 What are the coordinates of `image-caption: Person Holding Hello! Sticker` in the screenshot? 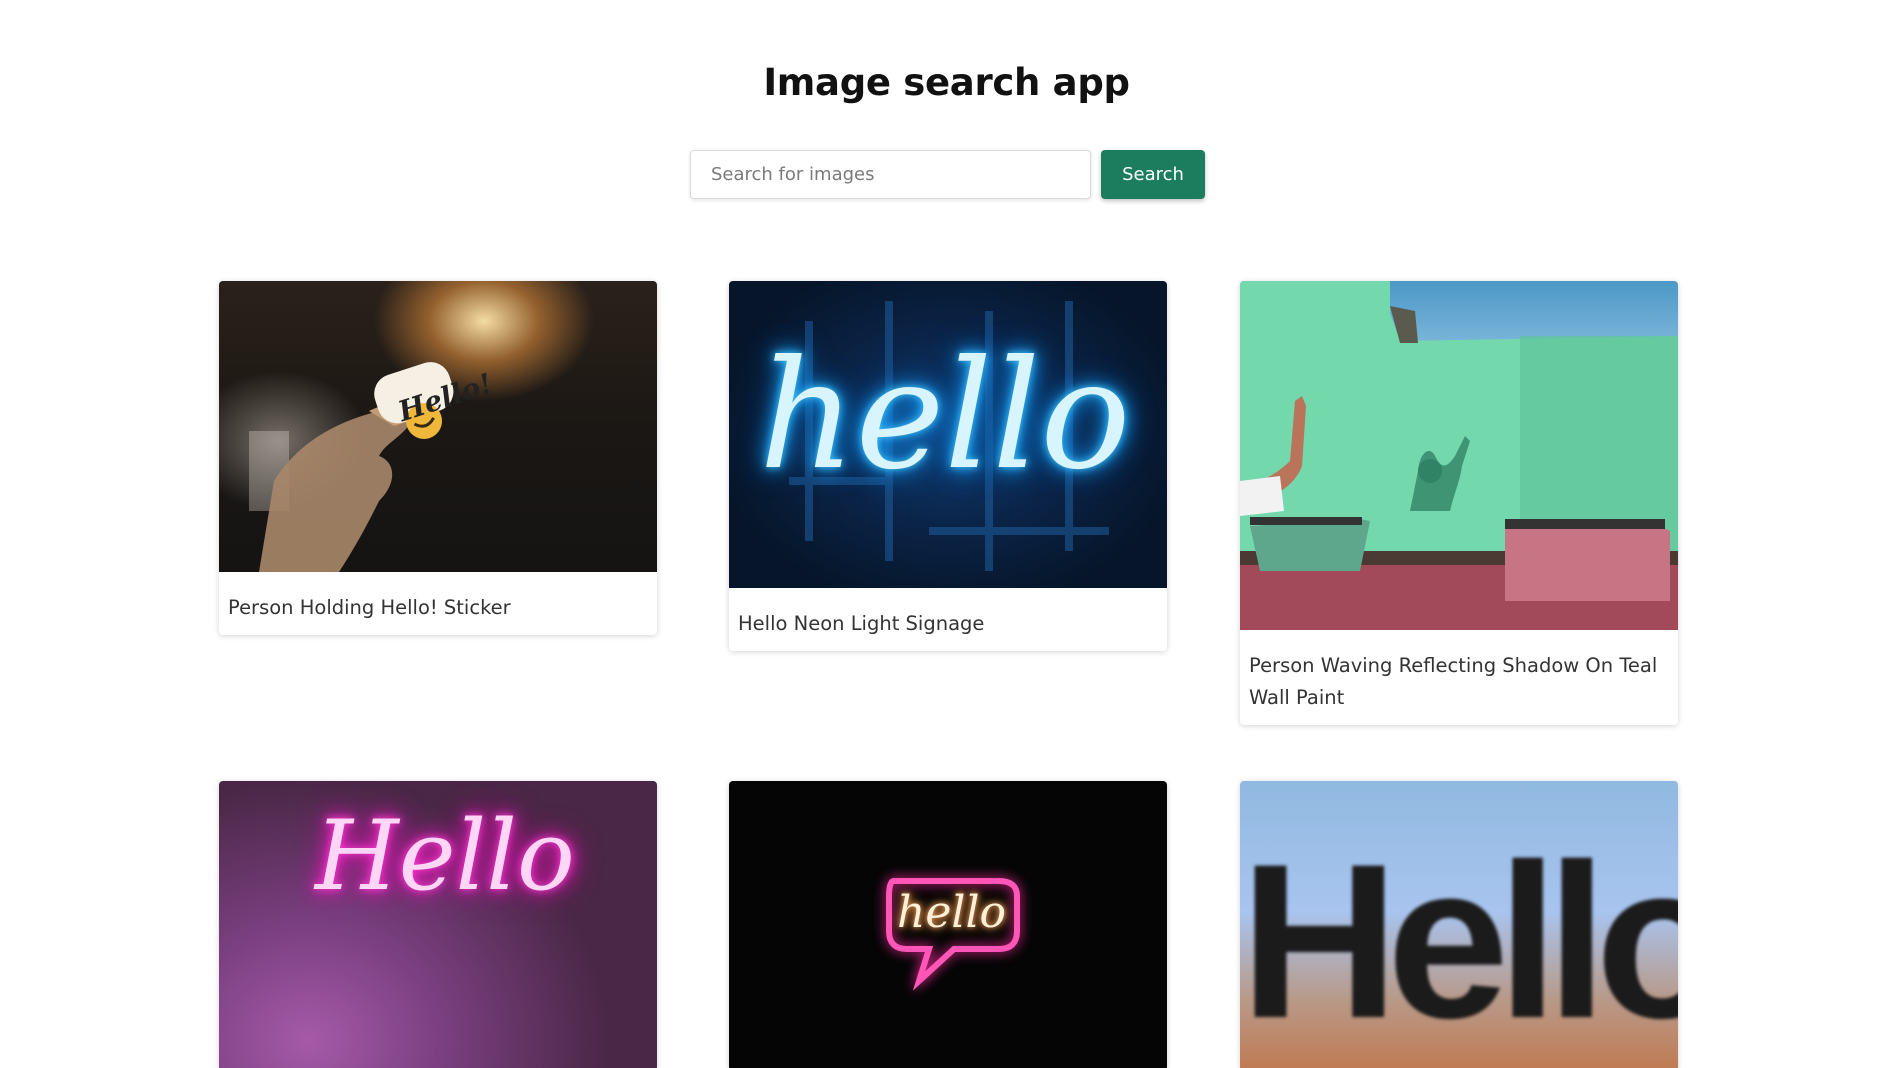 It's located at (369, 607).